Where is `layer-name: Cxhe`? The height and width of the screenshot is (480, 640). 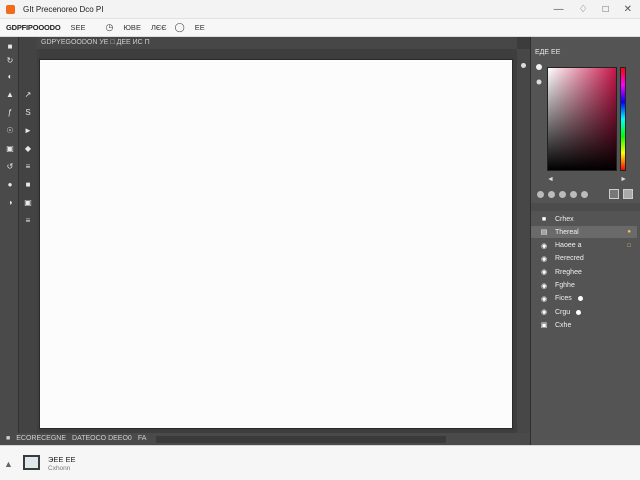
layer-name: Cxhe is located at coordinates (563, 325).